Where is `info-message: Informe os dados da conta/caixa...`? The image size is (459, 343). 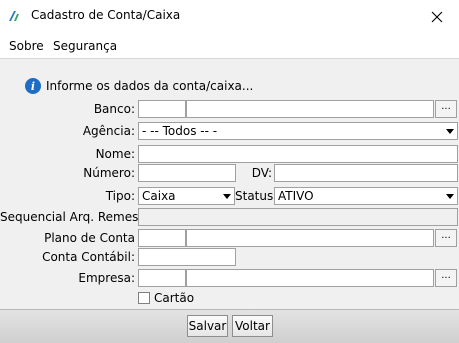
info-message: Informe os dados da conta/caixa... is located at coordinates (150, 86).